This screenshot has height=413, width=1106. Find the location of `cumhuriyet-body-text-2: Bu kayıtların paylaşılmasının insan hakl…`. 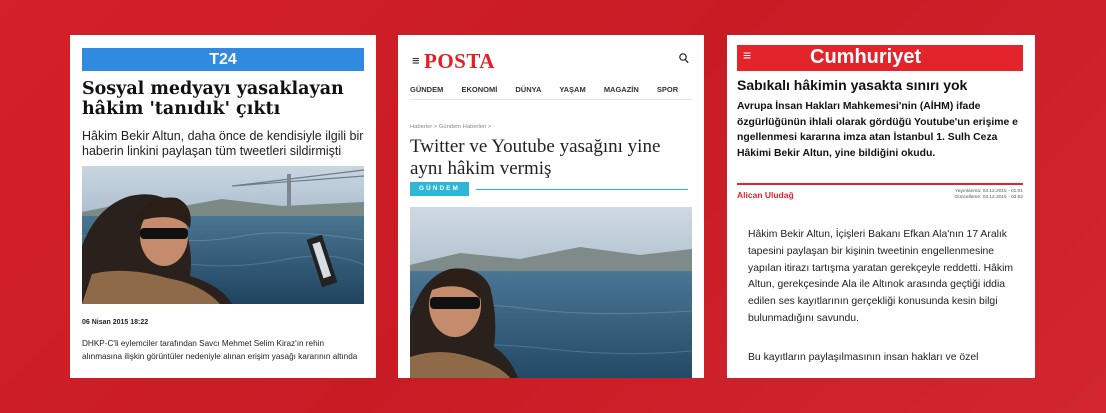

cumhuriyet-body-text-2: Bu kayıtların paylaşılmasının insan hakl… is located at coordinates (863, 357).